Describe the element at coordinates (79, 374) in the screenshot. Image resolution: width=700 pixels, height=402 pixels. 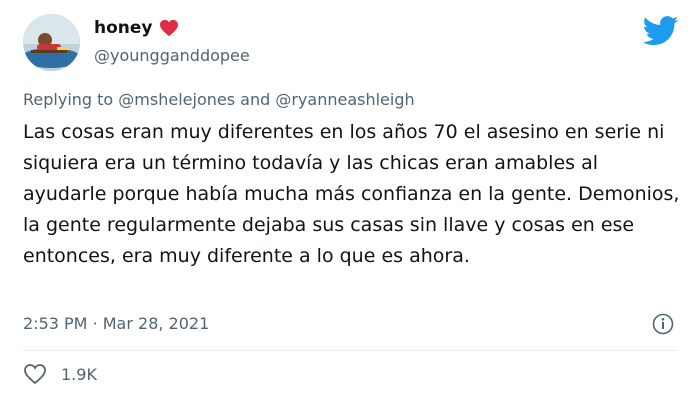
I see `like-count: 1.9K` at that location.